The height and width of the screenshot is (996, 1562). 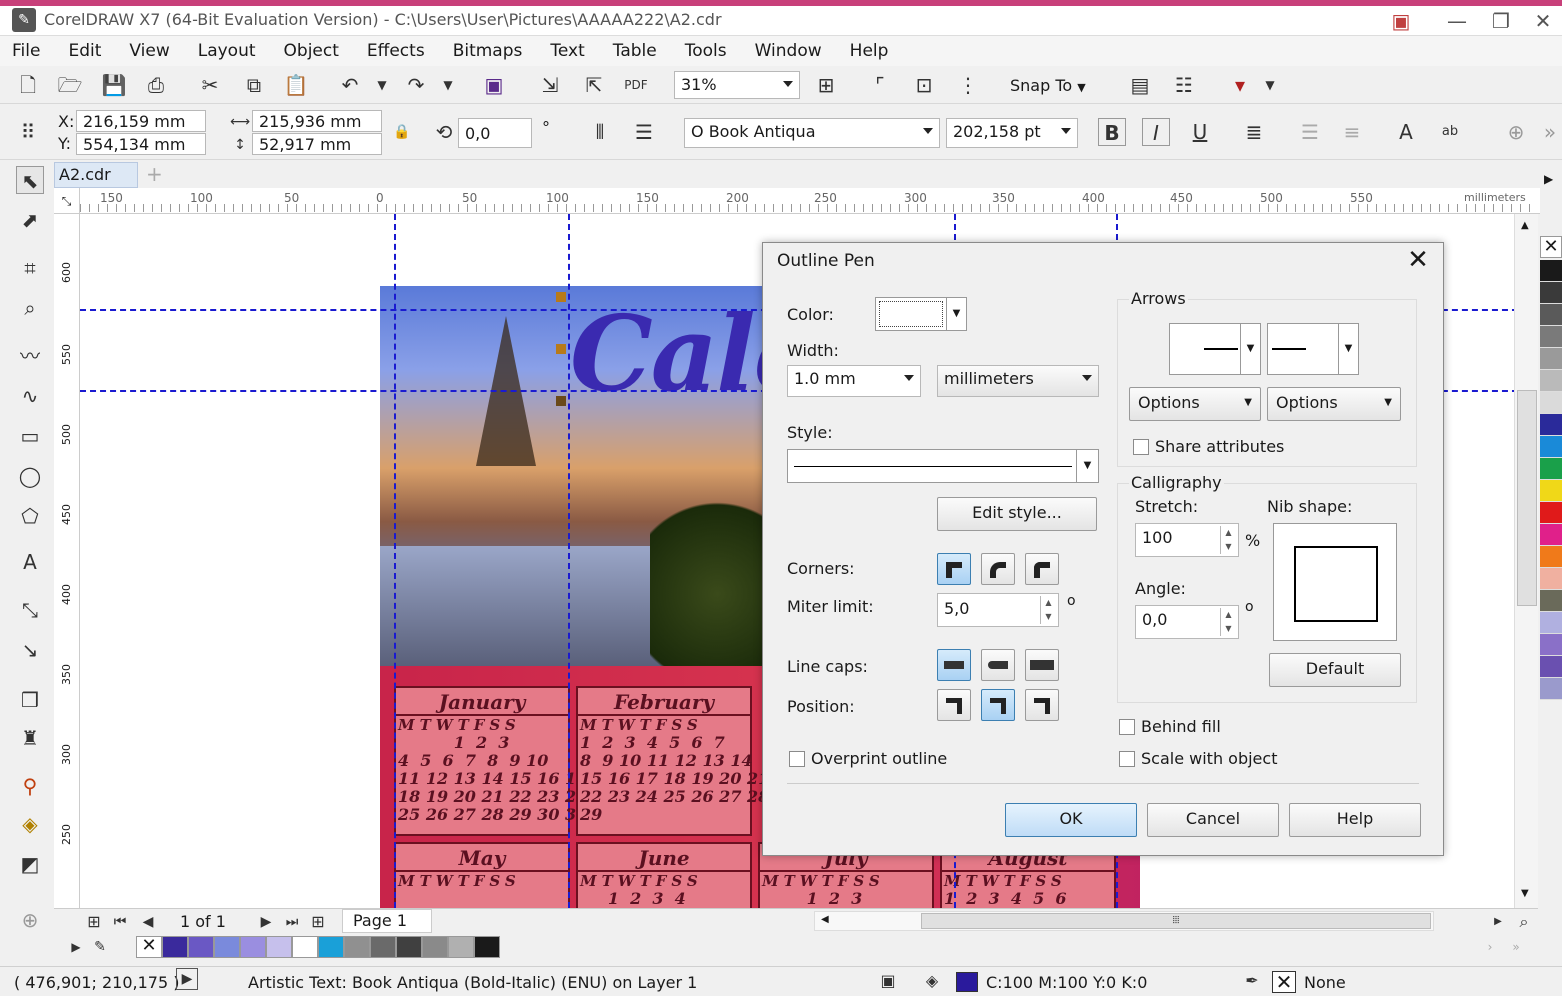 I want to click on no-color-swatch: ✕, so click(x=149, y=947).